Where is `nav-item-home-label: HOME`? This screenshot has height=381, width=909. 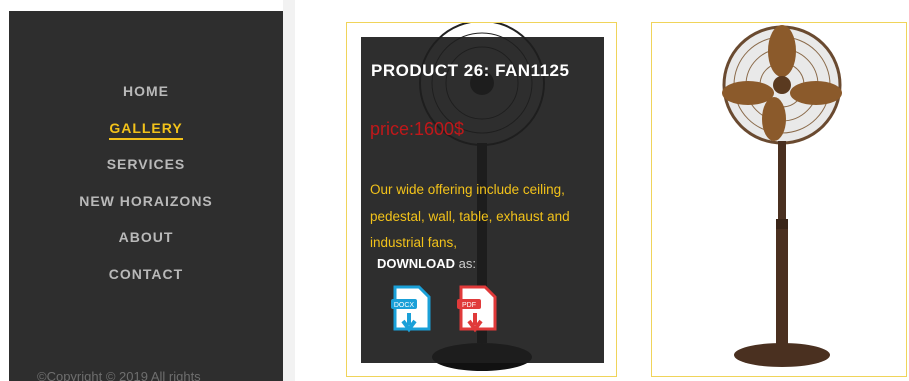 nav-item-home-label: HOME is located at coordinates (146, 91).